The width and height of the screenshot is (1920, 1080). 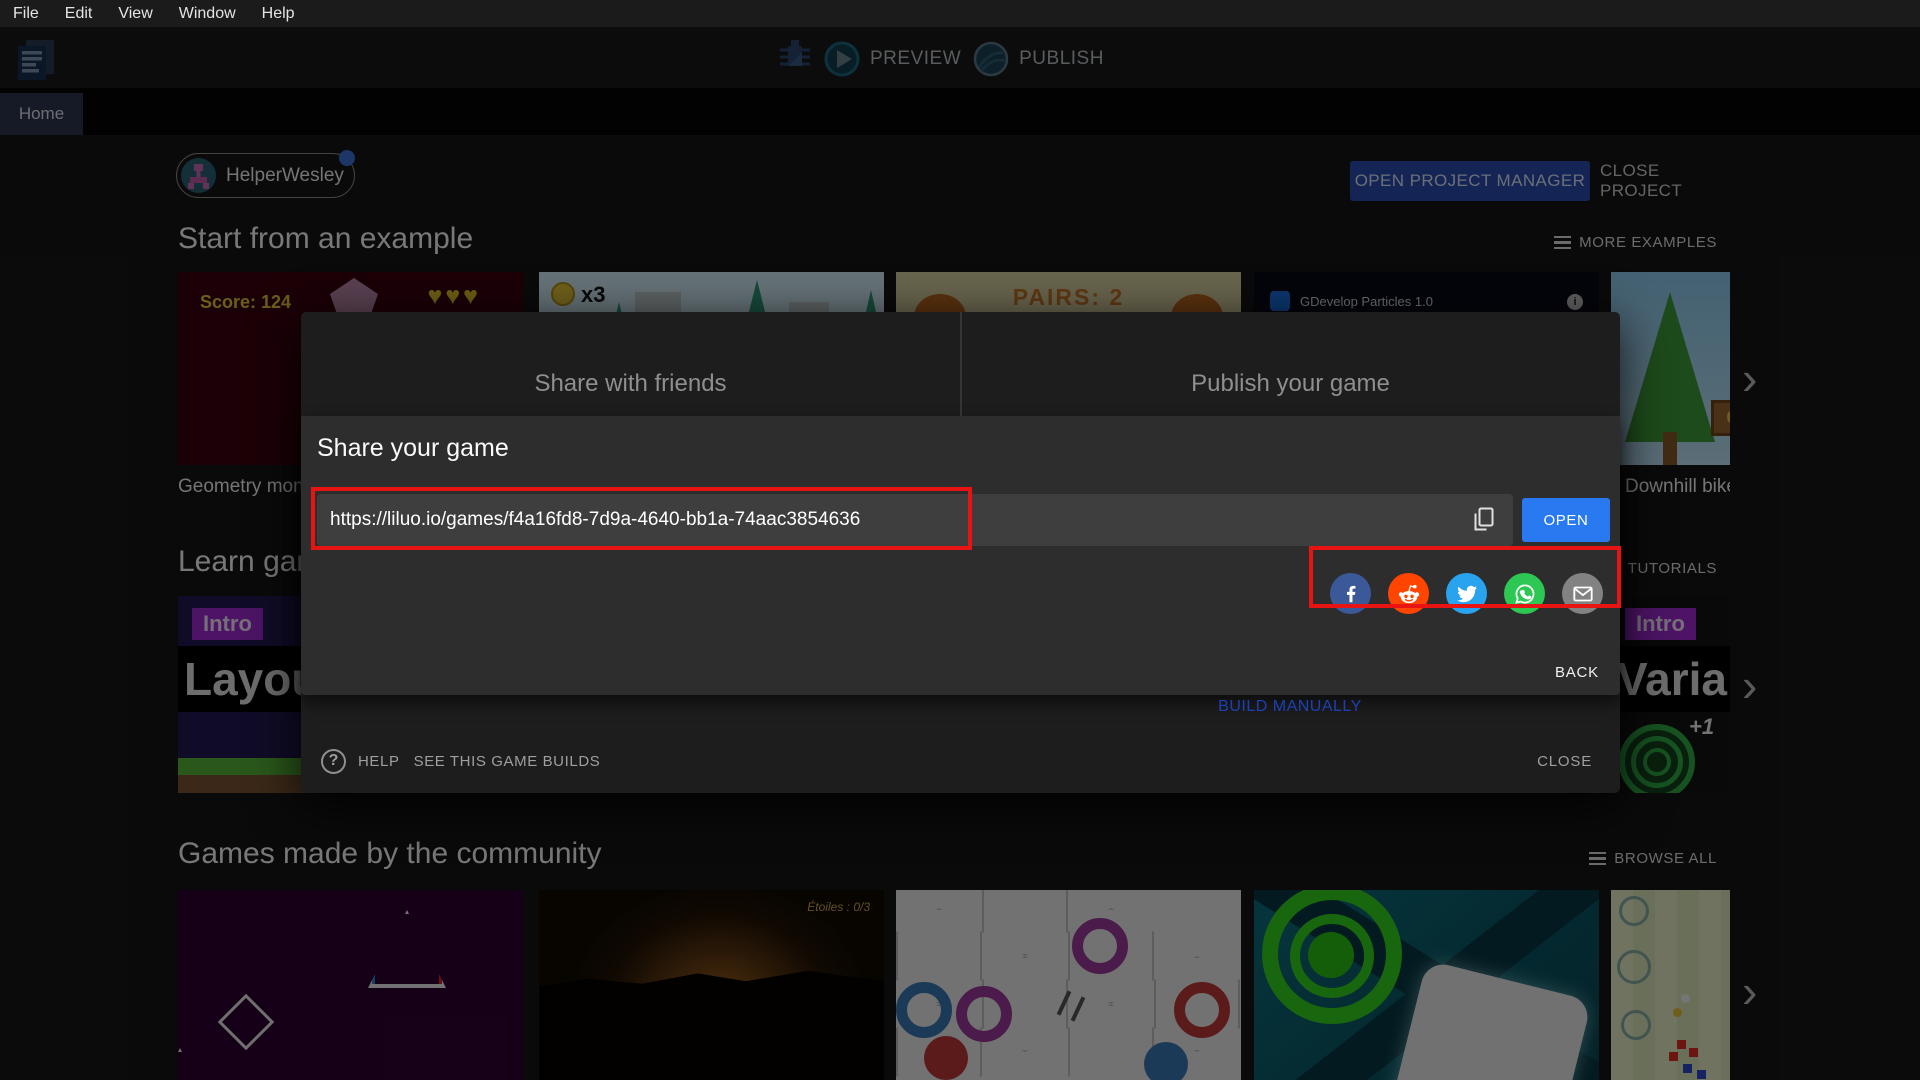 I want to click on tab-publish-your-game: Publish your game, so click(x=1290, y=384).